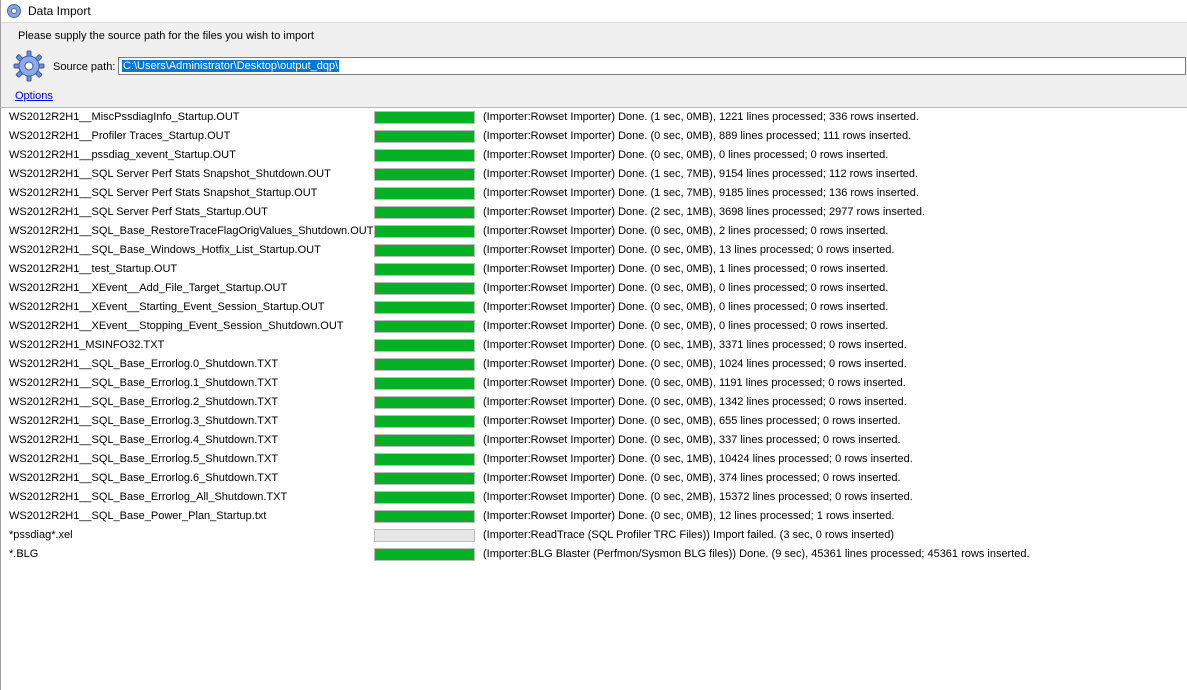  Describe the element at coordinates (120, 136) in the screenshot. I see `file-name: WS2012R2H1__Profiler Traces_Startup.OUT` at that location.